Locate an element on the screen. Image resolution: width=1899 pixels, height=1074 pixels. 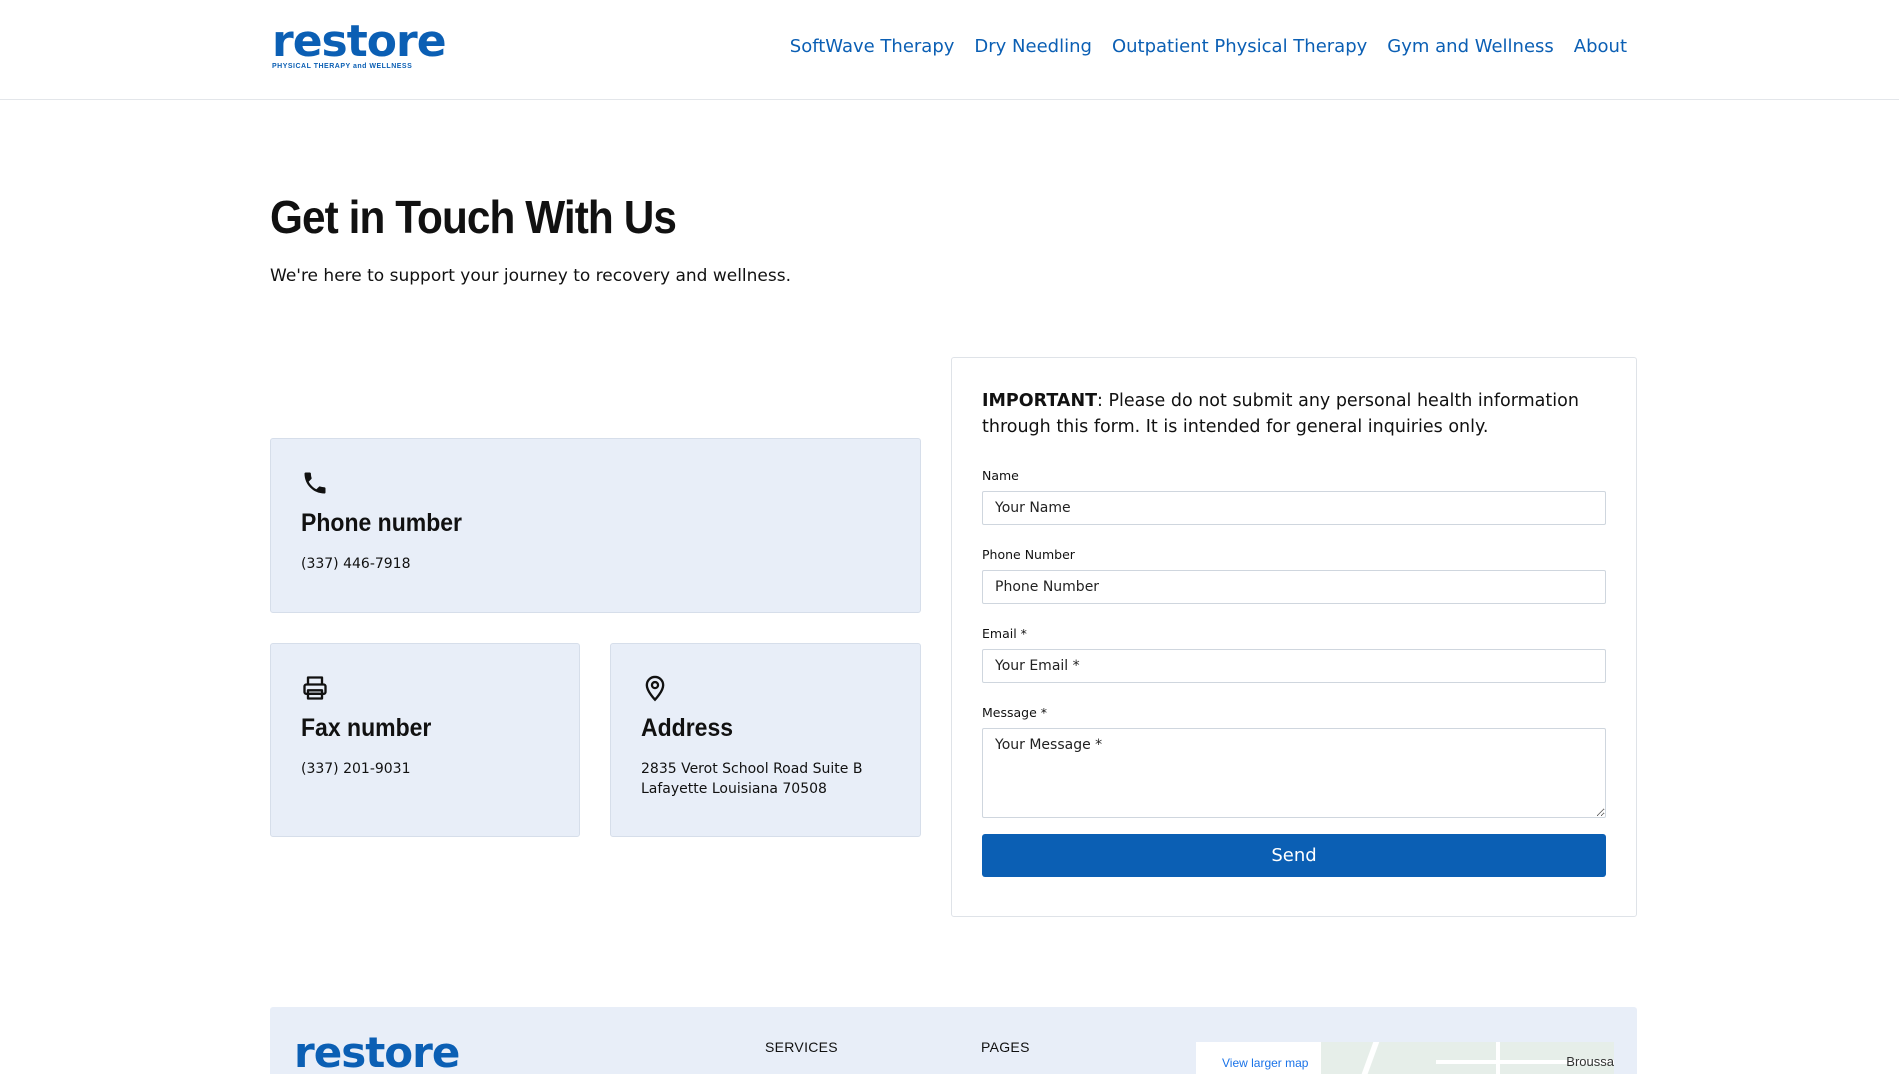
logo-wordmark: restore is located at coordinates (359, 41).